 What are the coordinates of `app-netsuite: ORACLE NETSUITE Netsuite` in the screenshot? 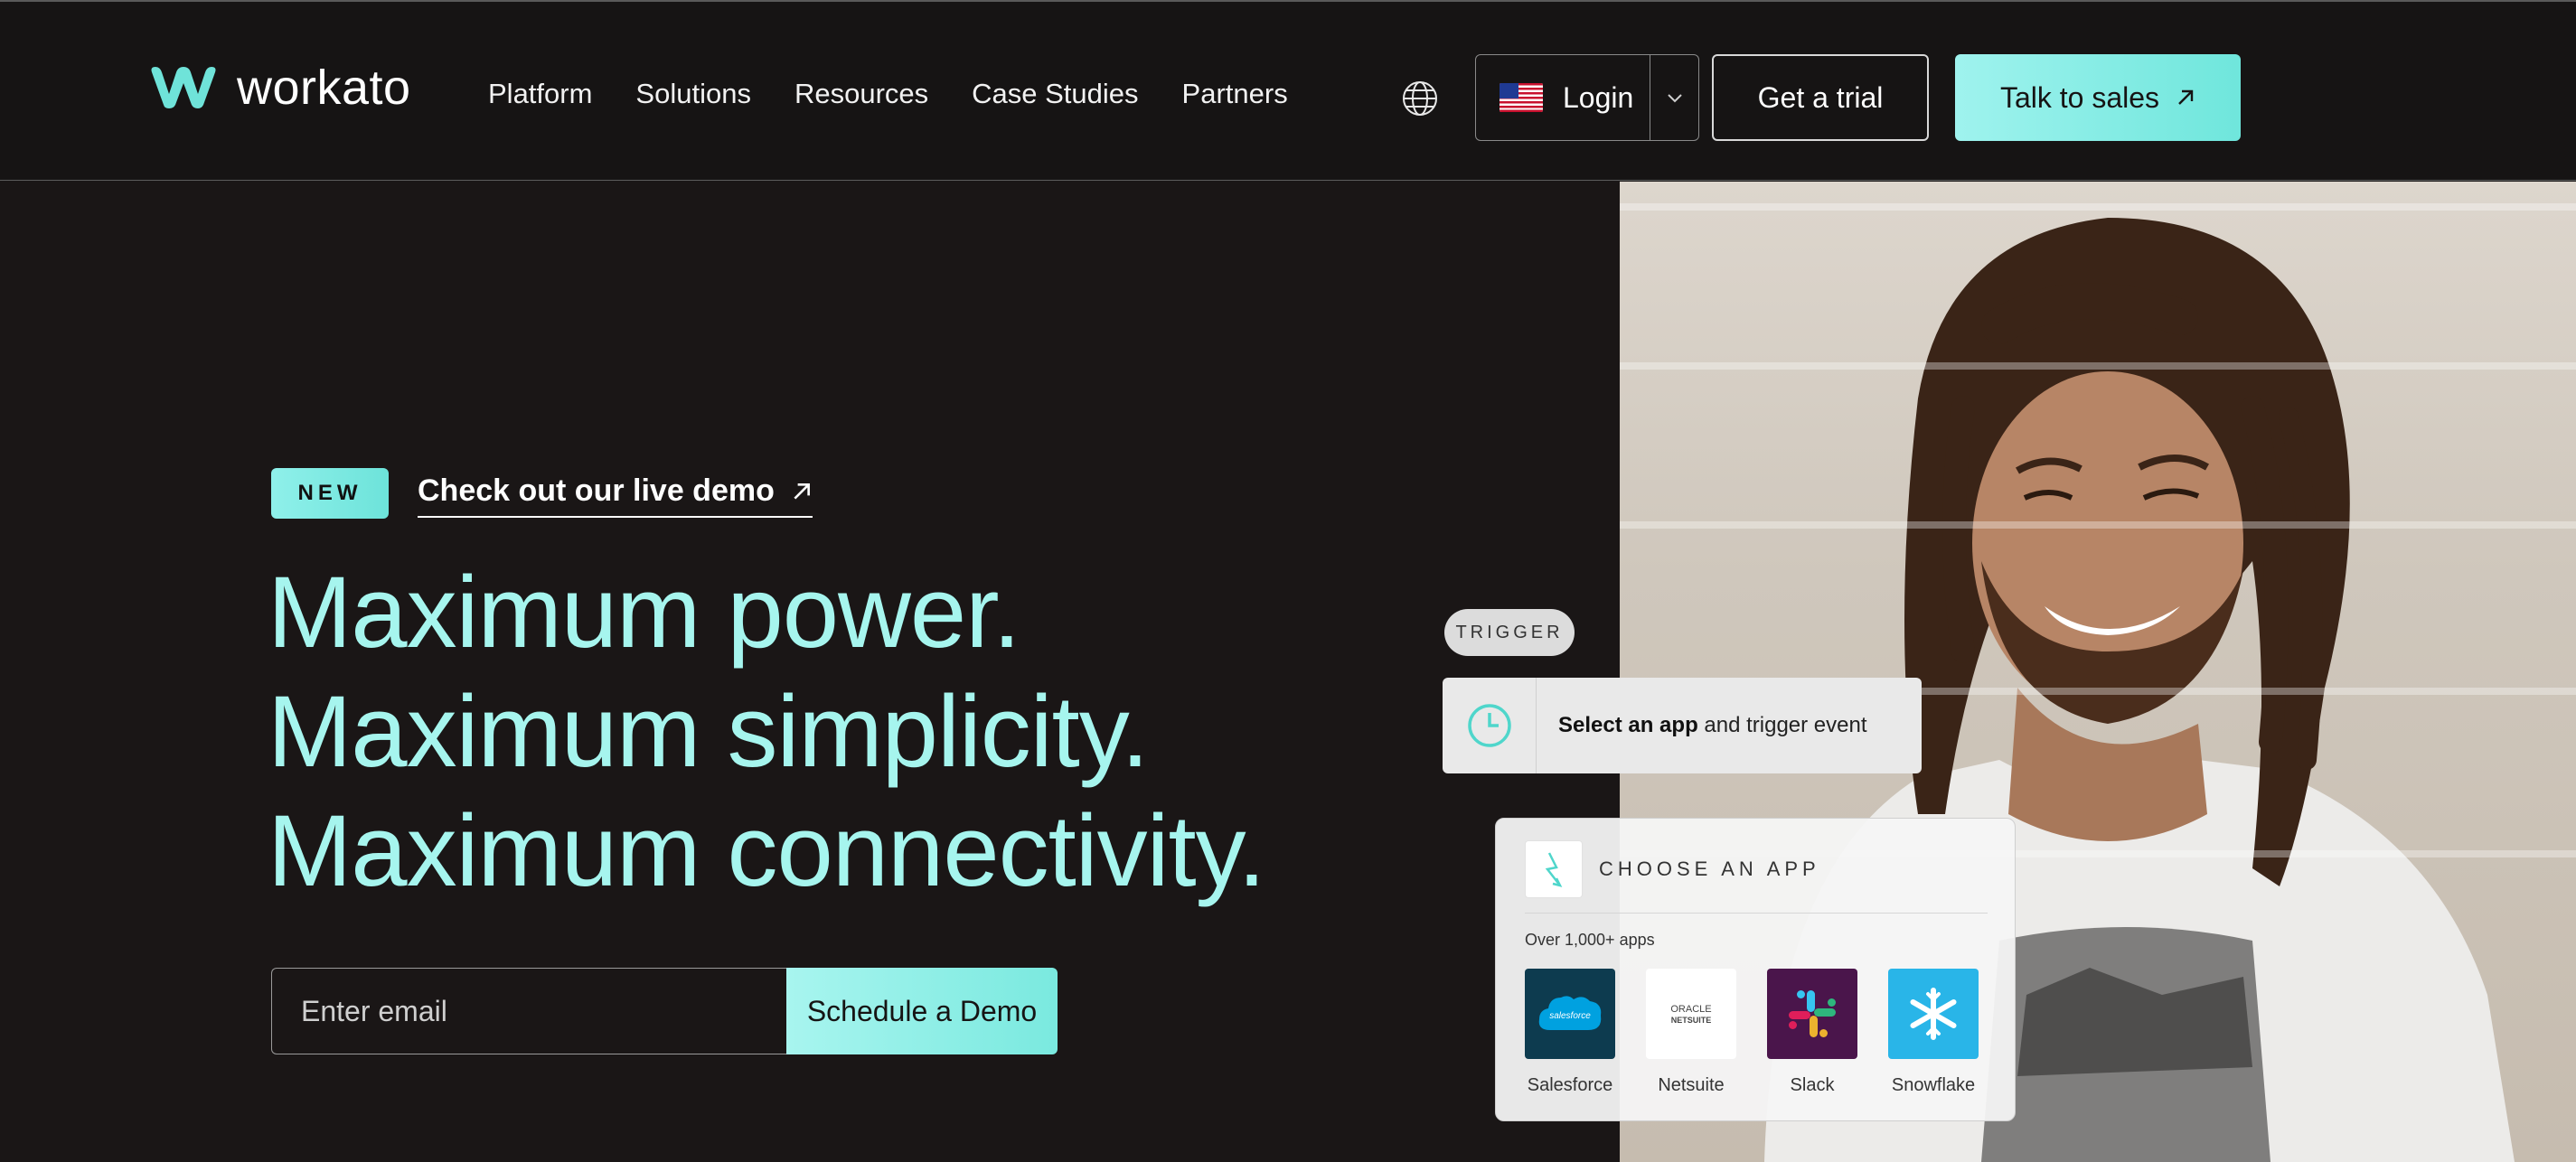 It's located at (1691, 1032).